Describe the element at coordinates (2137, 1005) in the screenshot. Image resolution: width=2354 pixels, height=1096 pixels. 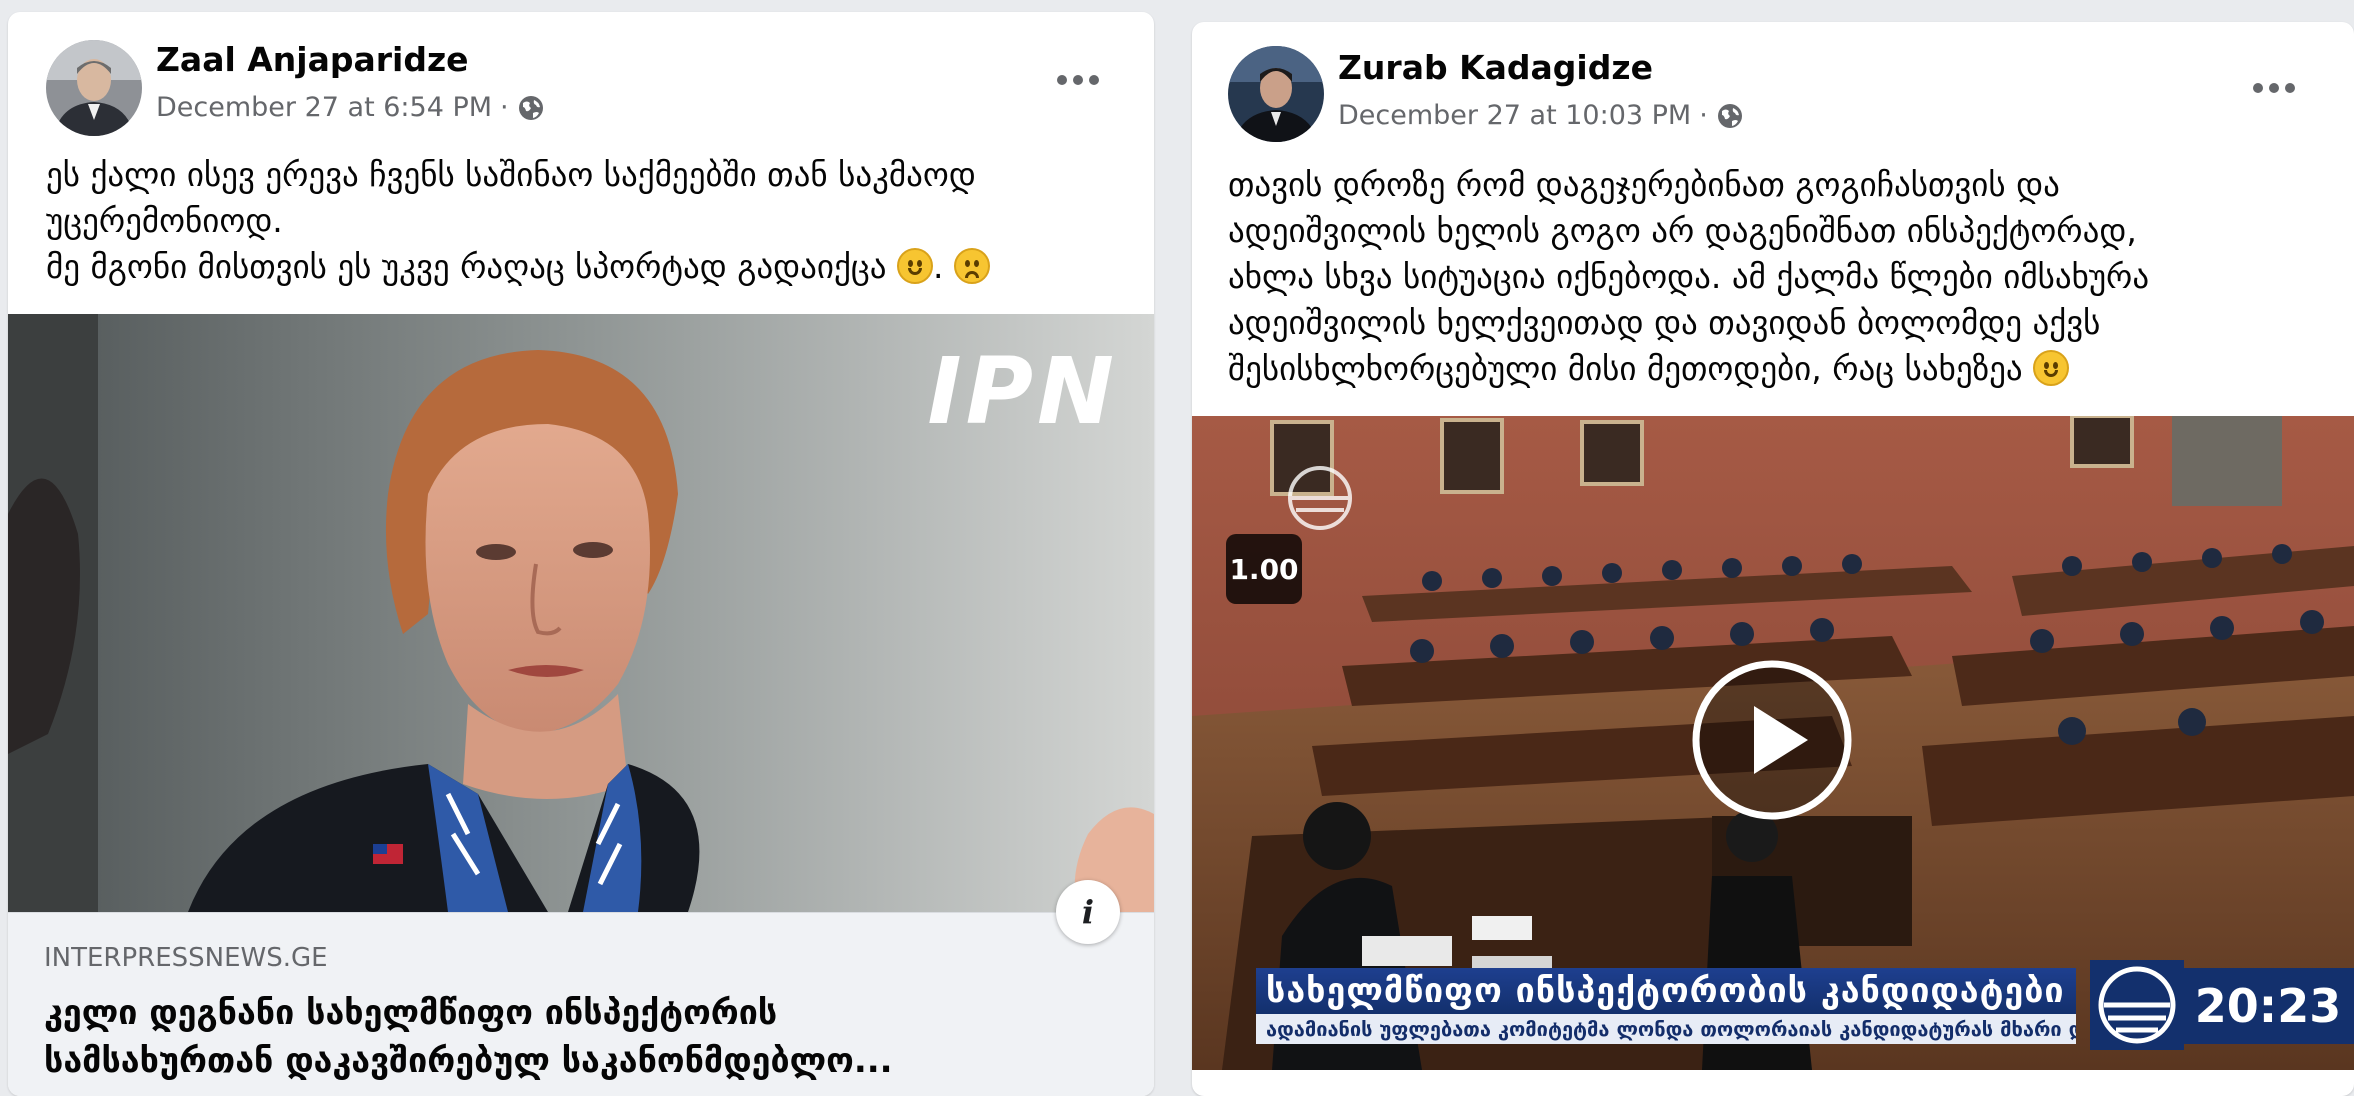
I see `channel-logo-icon` at that location.